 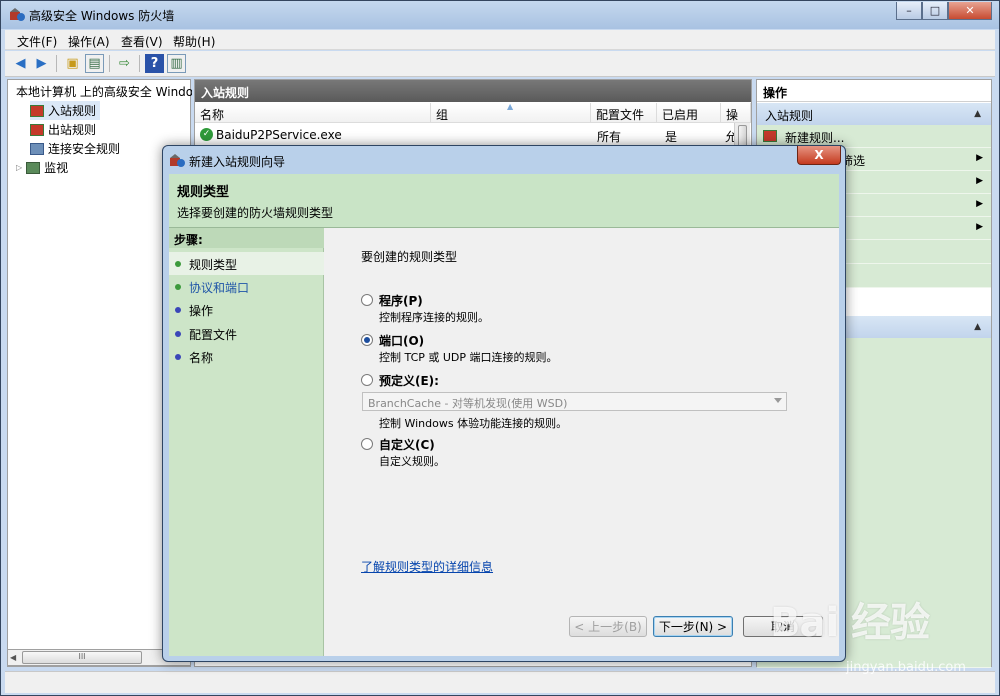 I want to click on table-row: ✓ BaiduP2PService.exe 所有 是 允, so click(x=473, y=135).